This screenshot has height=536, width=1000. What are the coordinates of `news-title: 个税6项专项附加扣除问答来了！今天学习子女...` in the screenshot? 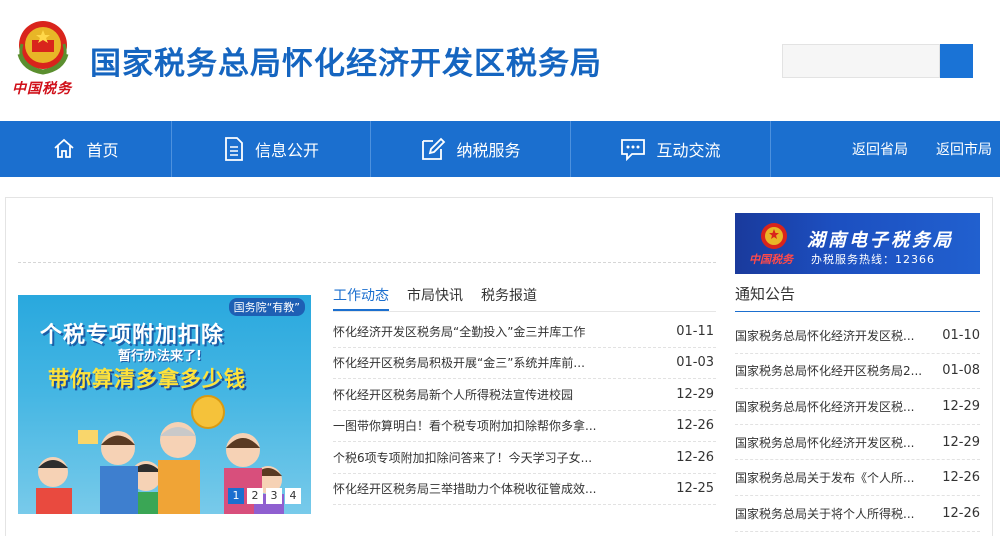 It's located at (493, 457).